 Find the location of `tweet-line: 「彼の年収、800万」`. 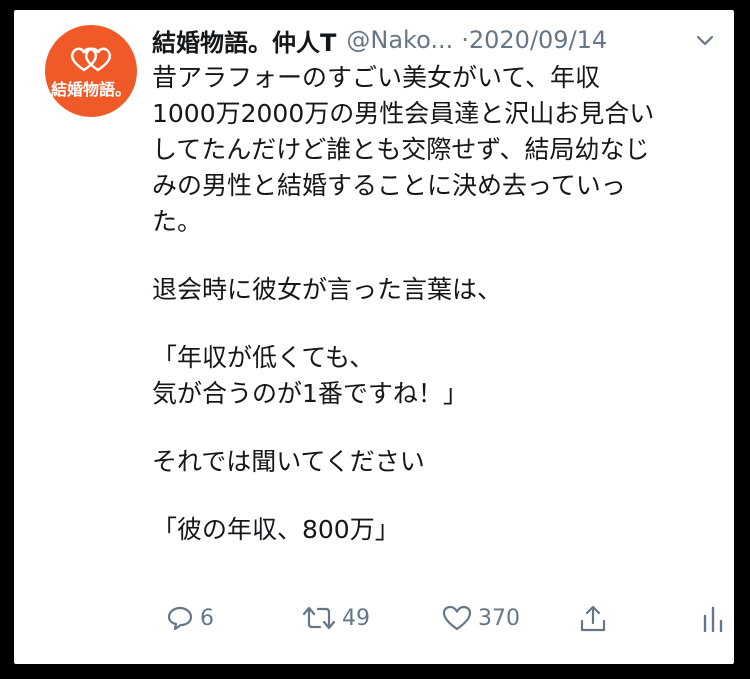

tweet-line: 「彼の年収、800万」 is located at coordinates (276, 529).